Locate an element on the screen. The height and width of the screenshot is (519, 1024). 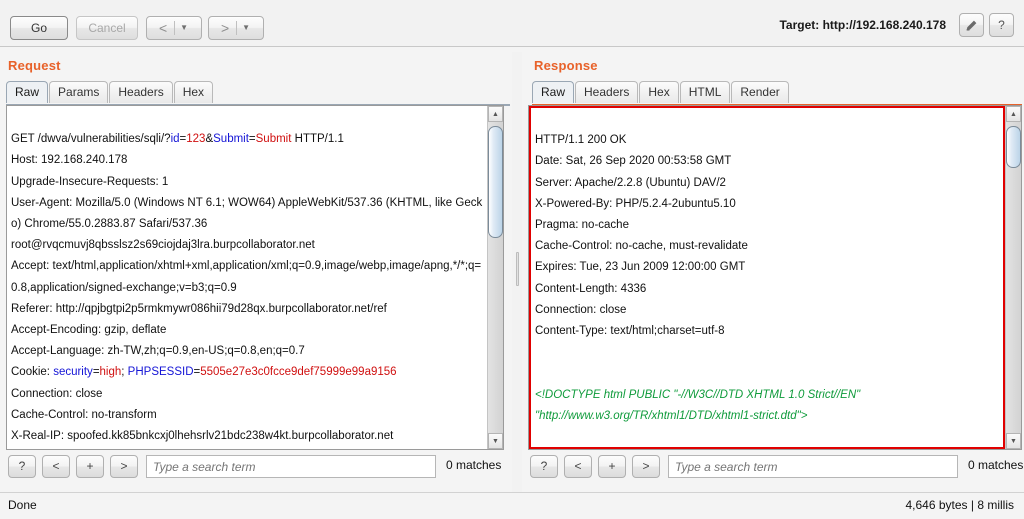
edit-target-button is located at coordinates (971, 25).